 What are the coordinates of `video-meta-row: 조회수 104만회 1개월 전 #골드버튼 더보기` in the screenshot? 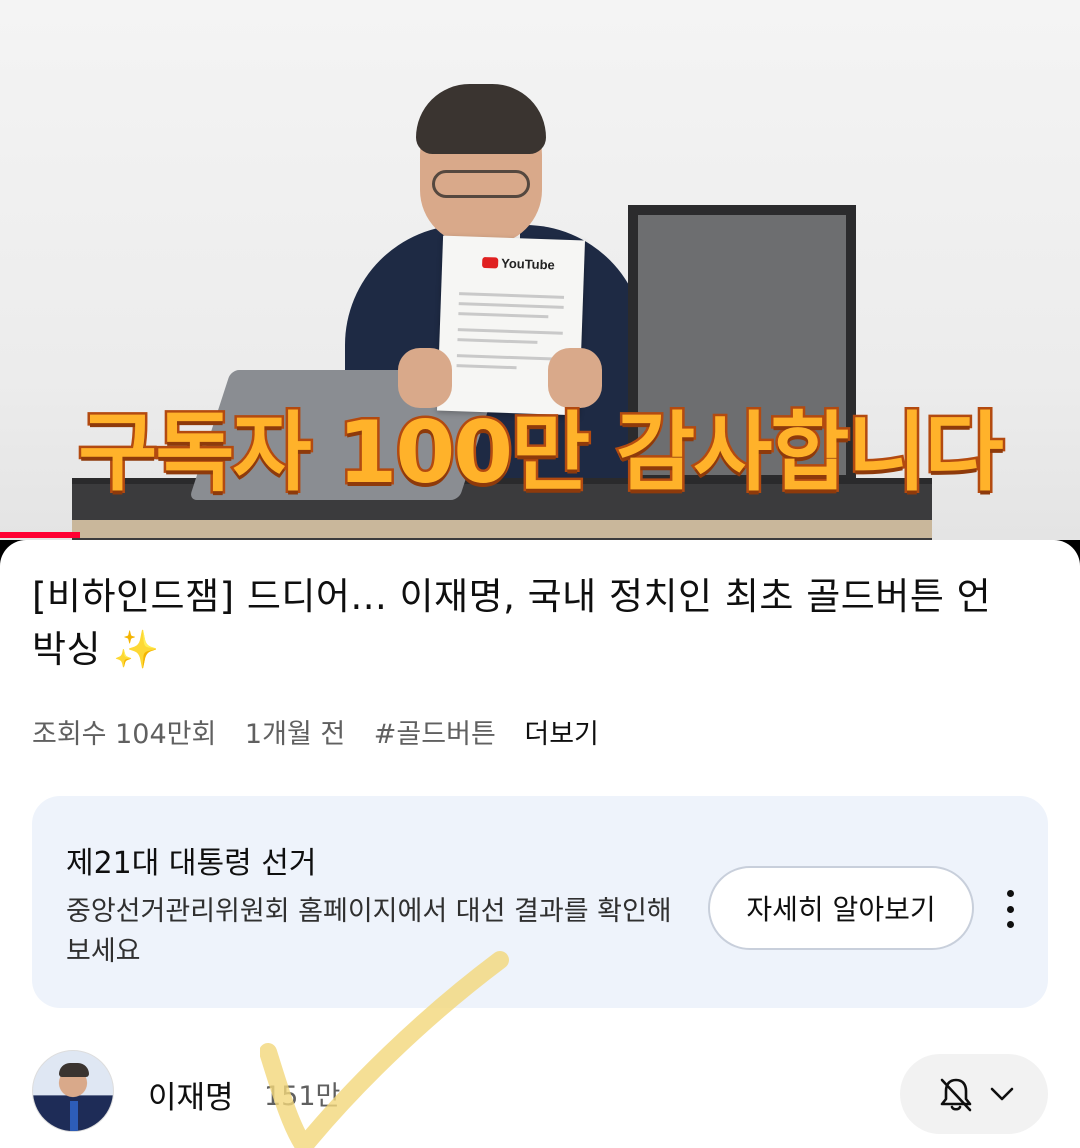 It's located at (325, 731).